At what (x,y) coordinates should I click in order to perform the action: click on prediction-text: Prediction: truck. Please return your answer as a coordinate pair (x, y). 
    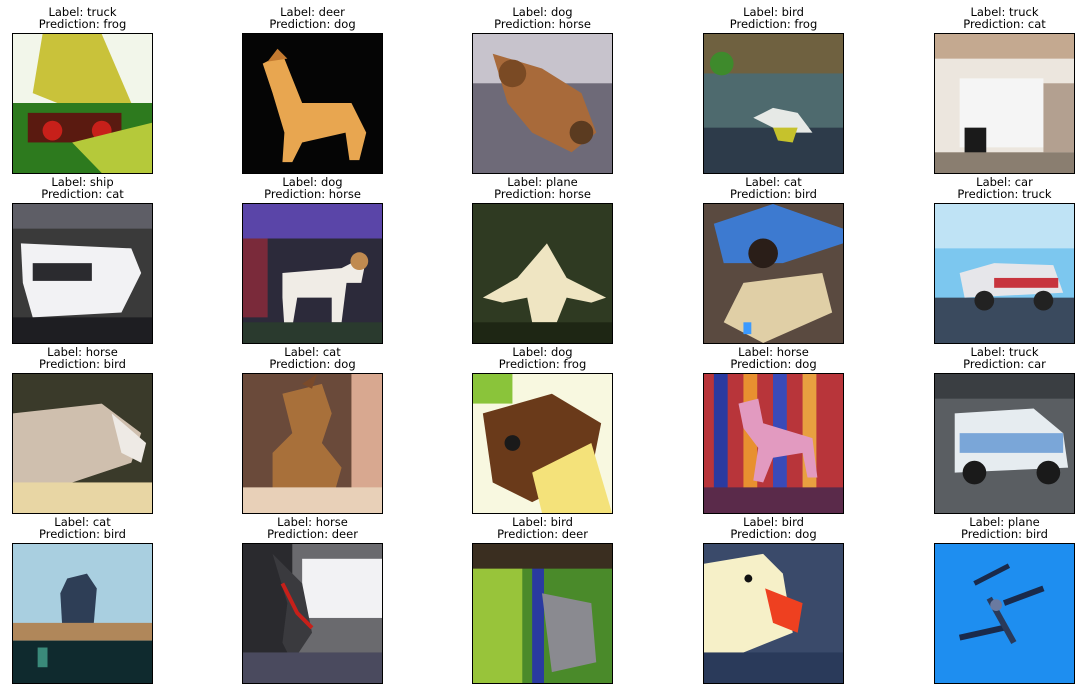
    Looking at the image, I should click on (1004, 194).